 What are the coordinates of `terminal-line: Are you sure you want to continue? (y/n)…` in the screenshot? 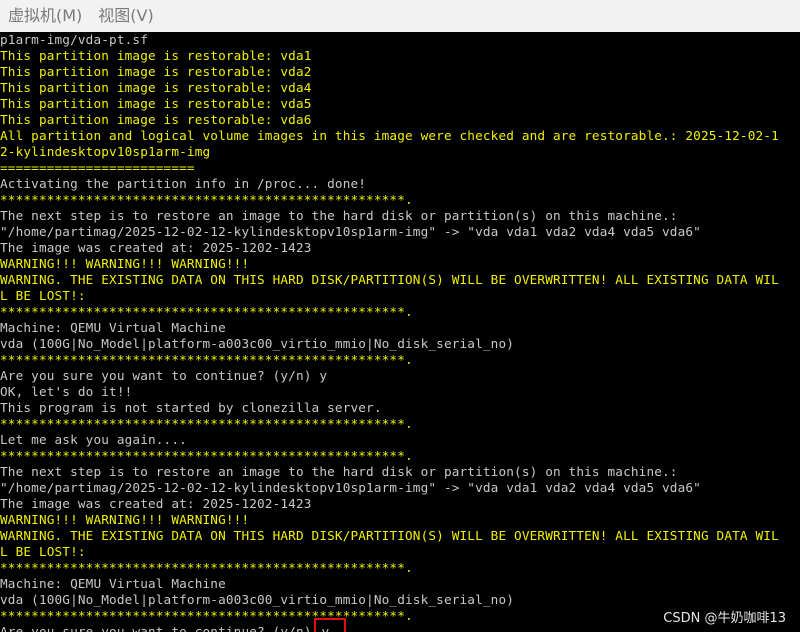 It's located at (164, 375).